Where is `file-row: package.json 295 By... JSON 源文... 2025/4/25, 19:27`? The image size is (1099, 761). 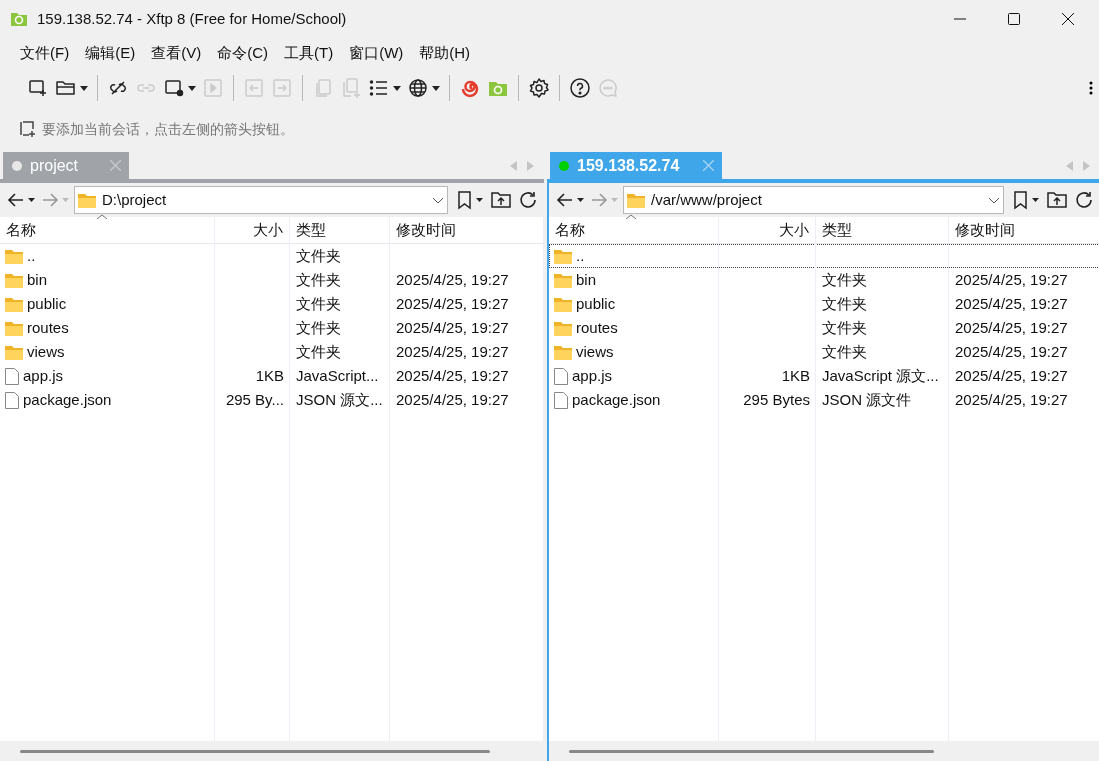
file-row: package.json 295 By... JSON 源文... 2025/4/25, 19:27 is located at coordinates (272, 400).